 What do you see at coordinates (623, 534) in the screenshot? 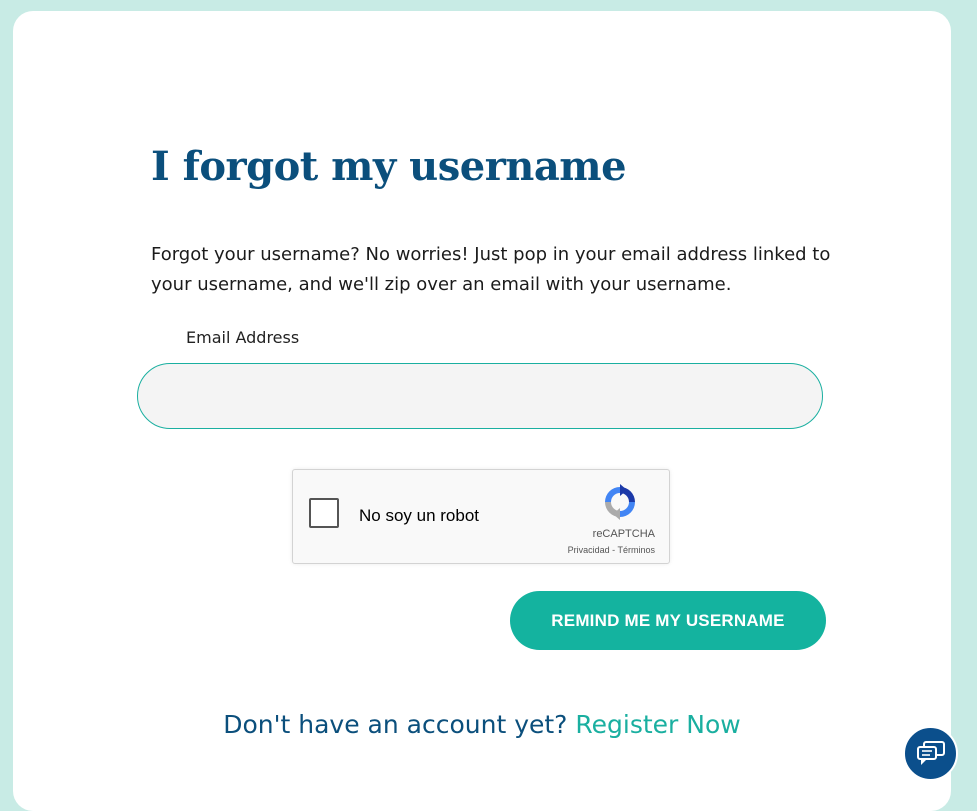
I see `recaptcha-brand: reCAPTCHA` at bounding box center [623, 534].